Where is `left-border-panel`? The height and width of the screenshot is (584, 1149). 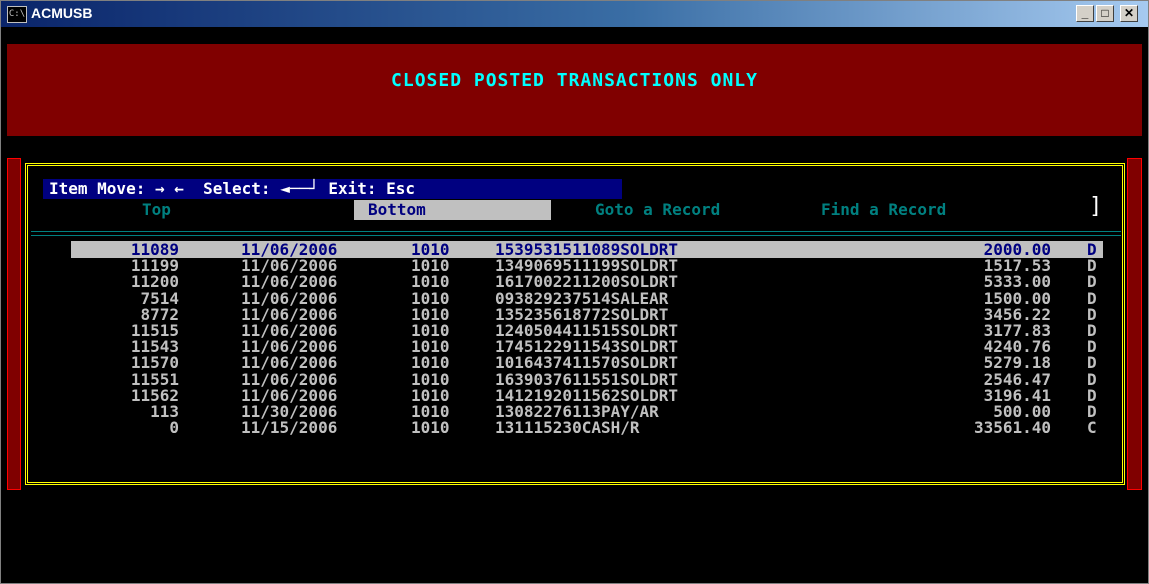
left-border-panel is located at coordinates (14, 324).